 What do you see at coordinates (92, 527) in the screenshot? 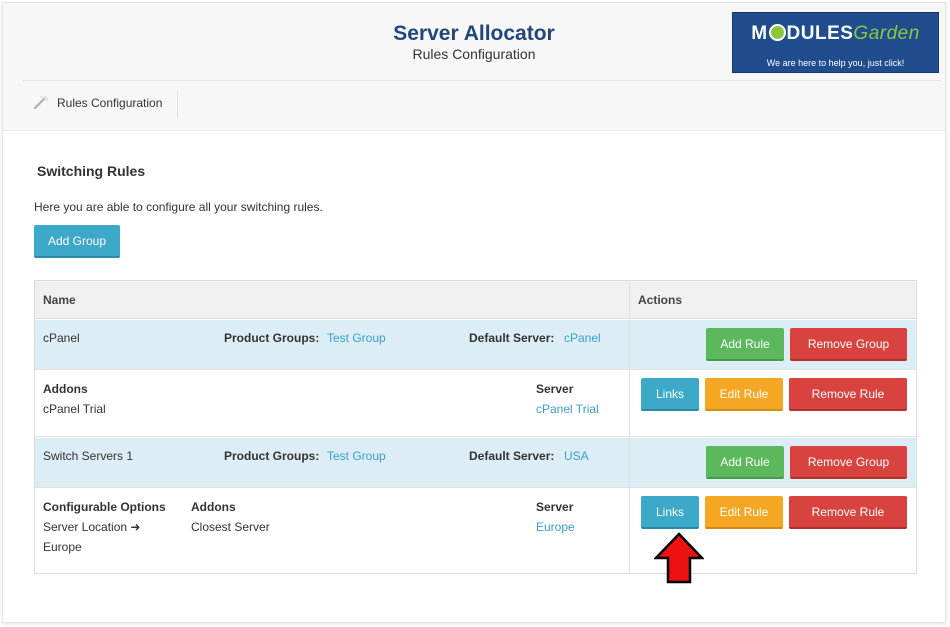
I see `configurable-option-value: Server Location ➜` at bounding box center [92, 527].